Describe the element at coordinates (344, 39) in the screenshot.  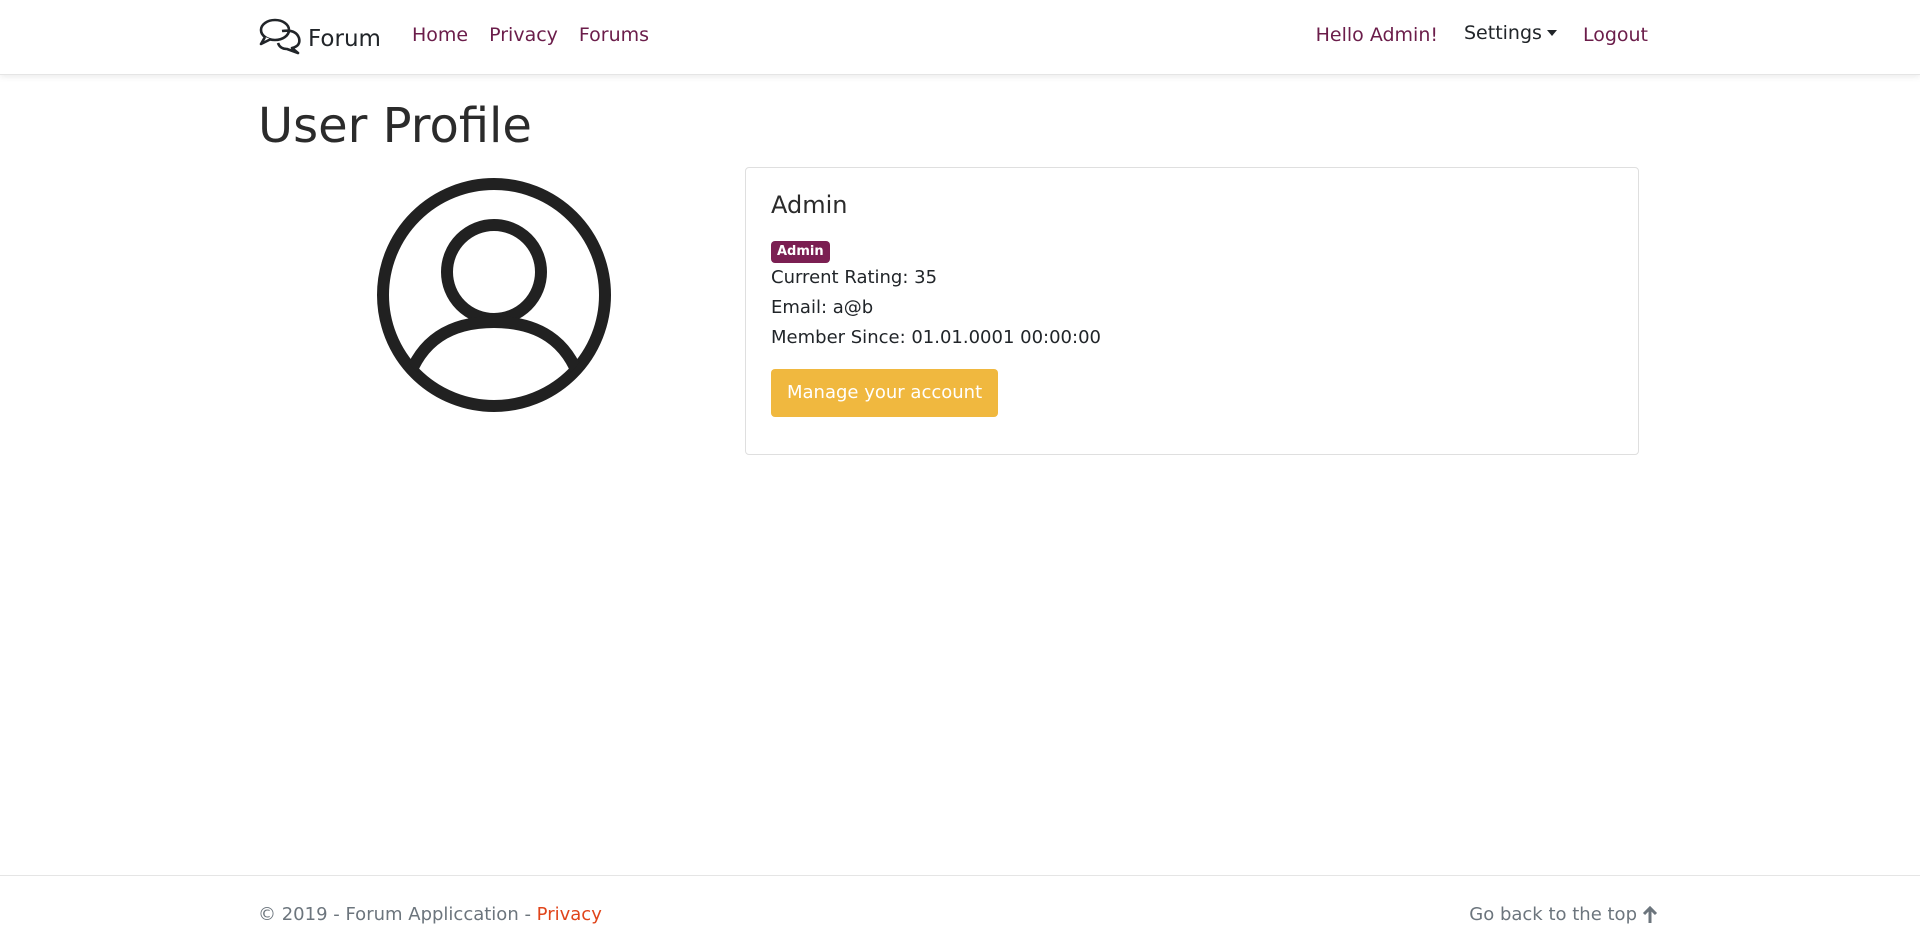
I see `brand-text: Forum` at that location.